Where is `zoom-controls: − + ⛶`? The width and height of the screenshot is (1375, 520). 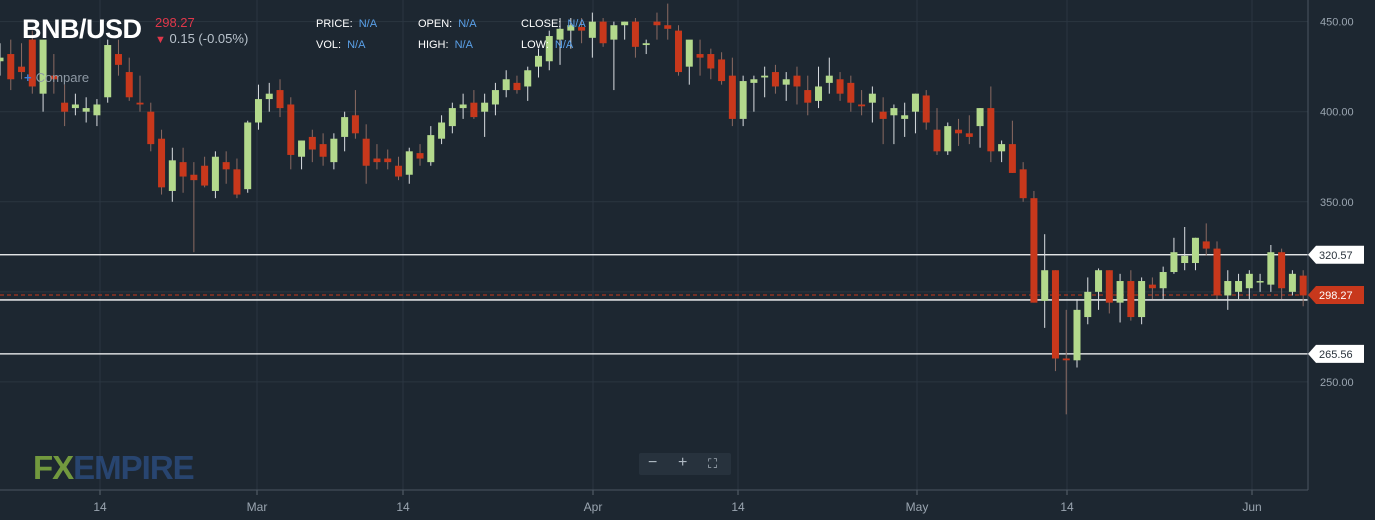
zoom-controls: − + ⛶ is located at coordinates (685, 464).